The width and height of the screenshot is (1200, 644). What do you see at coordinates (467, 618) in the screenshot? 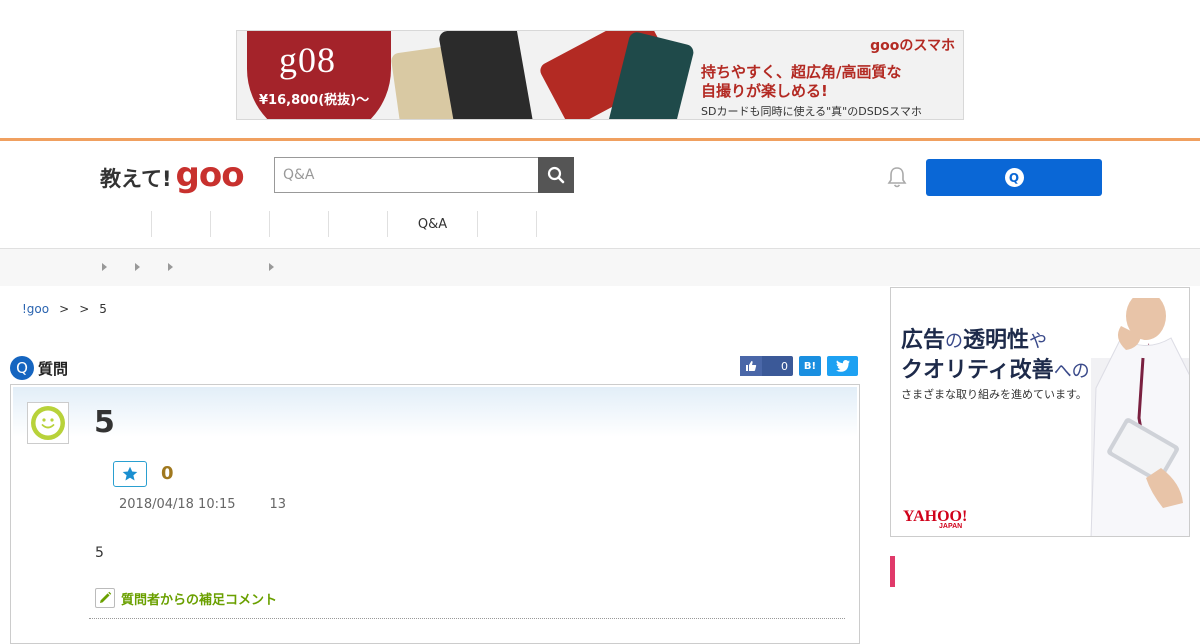
I see `divider` at bounding box center [467, 618].